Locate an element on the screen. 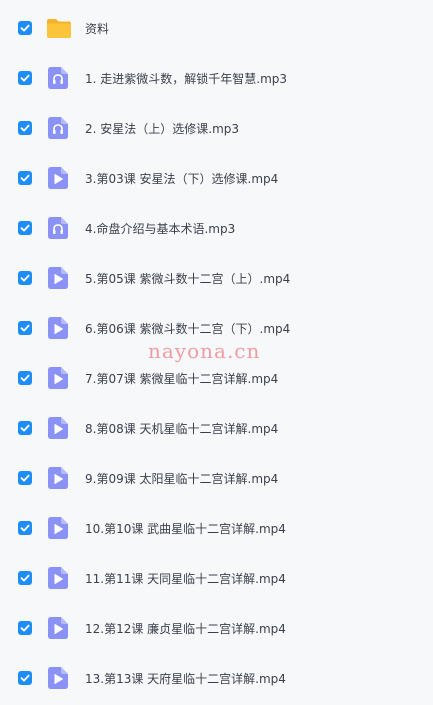  list-item: 13.第13课 天府星临十二宫详解.mp4 is located at coordinates (216, 678).